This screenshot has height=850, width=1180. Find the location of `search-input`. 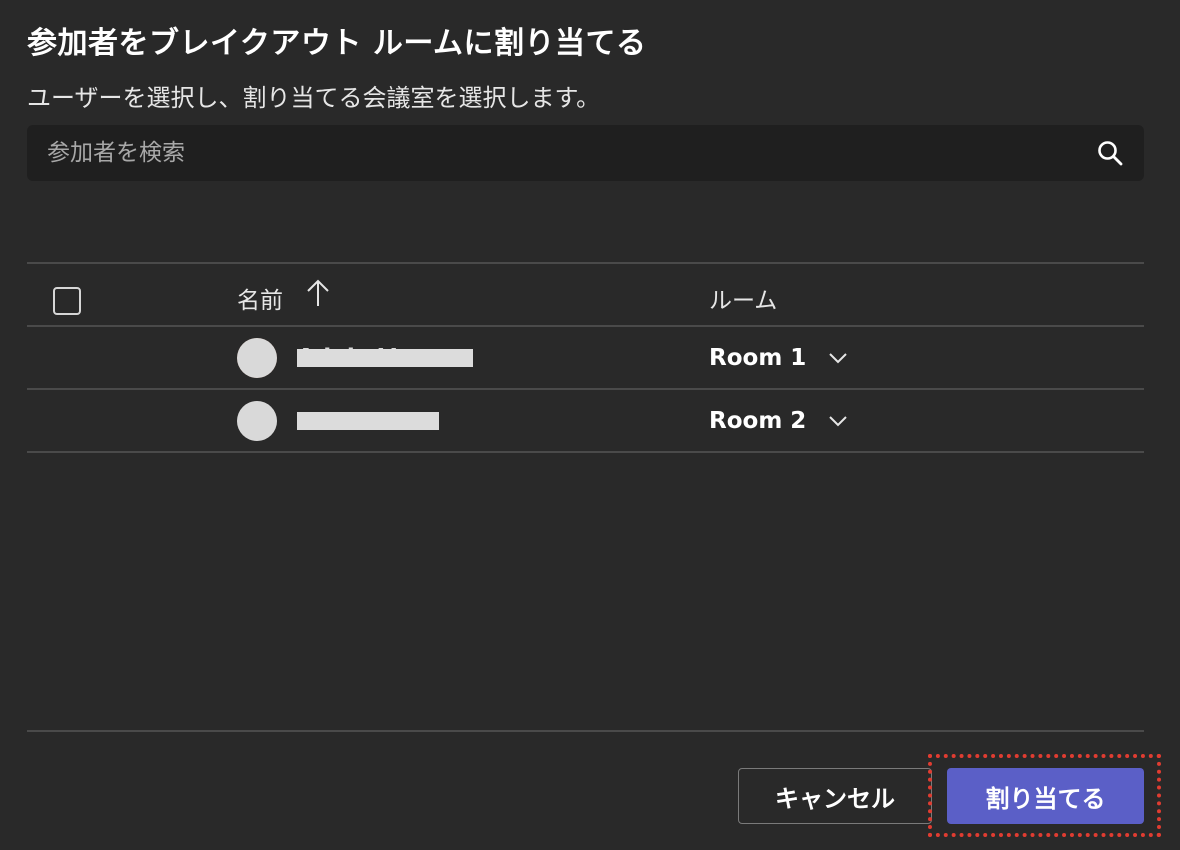

search-input is located at coordinates (585, 153).